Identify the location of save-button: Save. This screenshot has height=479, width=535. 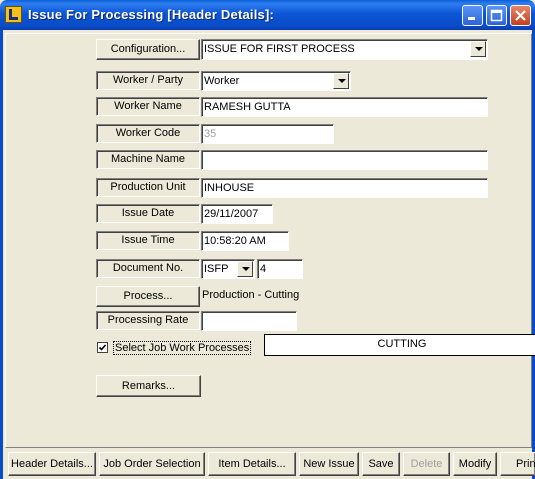
(381, 464).